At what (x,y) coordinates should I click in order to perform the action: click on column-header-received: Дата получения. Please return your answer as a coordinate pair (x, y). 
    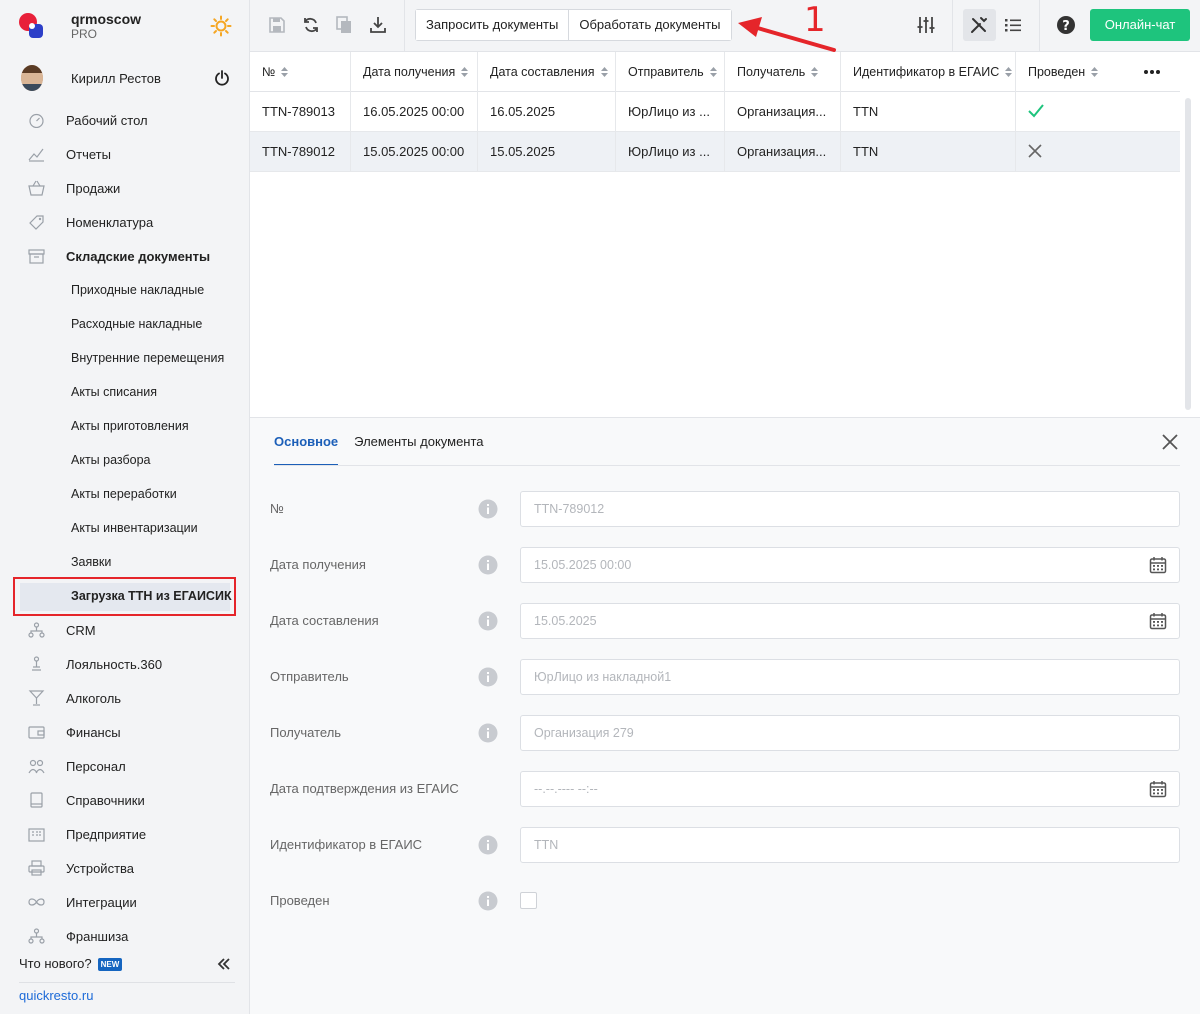
    Looking at the image, I should click on (414, 72).